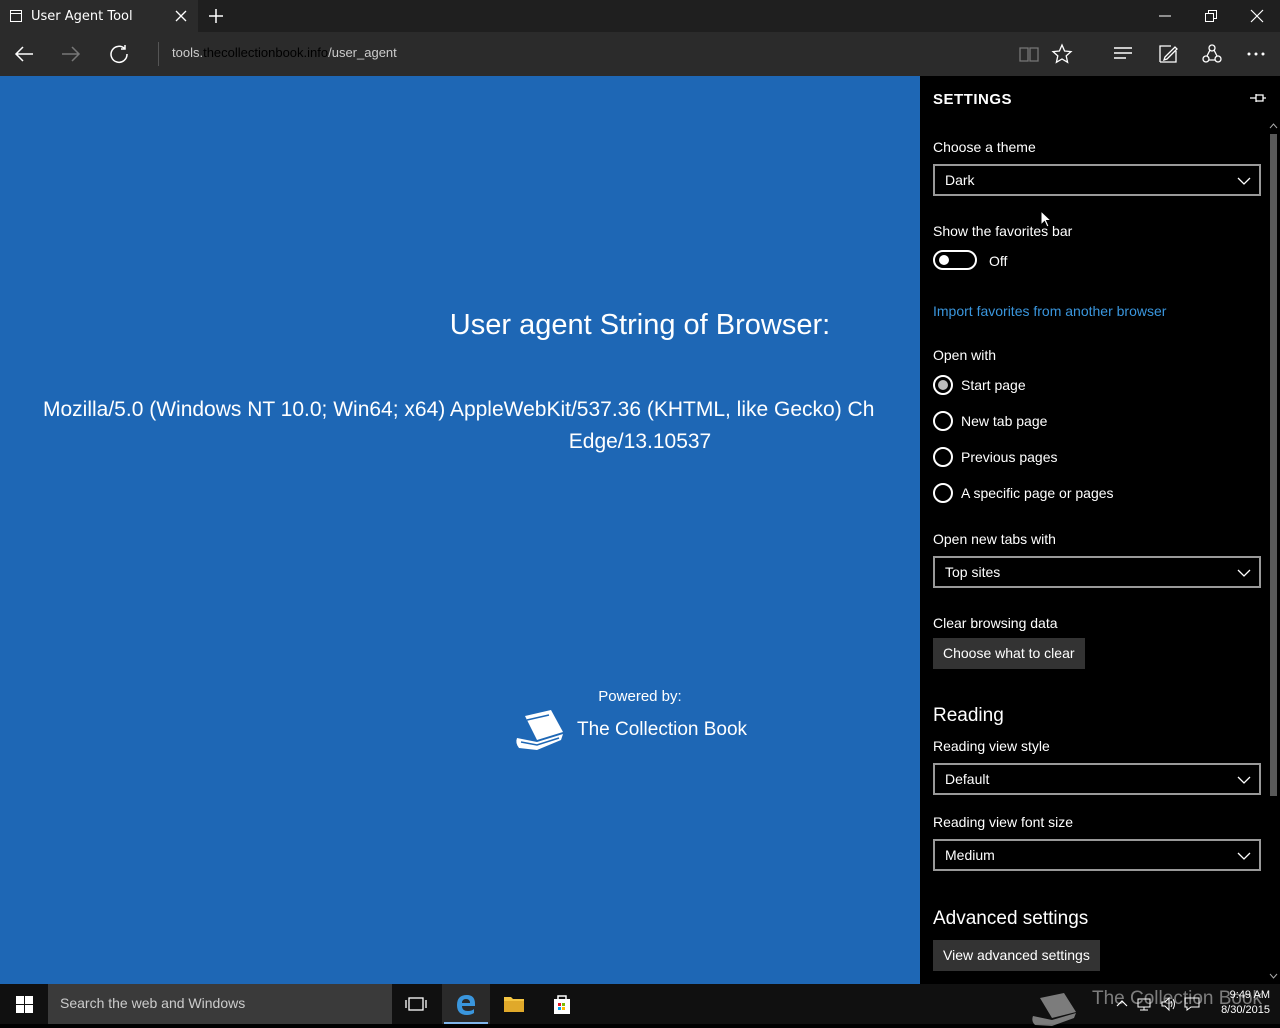 Image resolution: width=1280 pixels, height=1028 pixels. I want to click on url-domain: thecollectionbook.info, so click(266, 52).